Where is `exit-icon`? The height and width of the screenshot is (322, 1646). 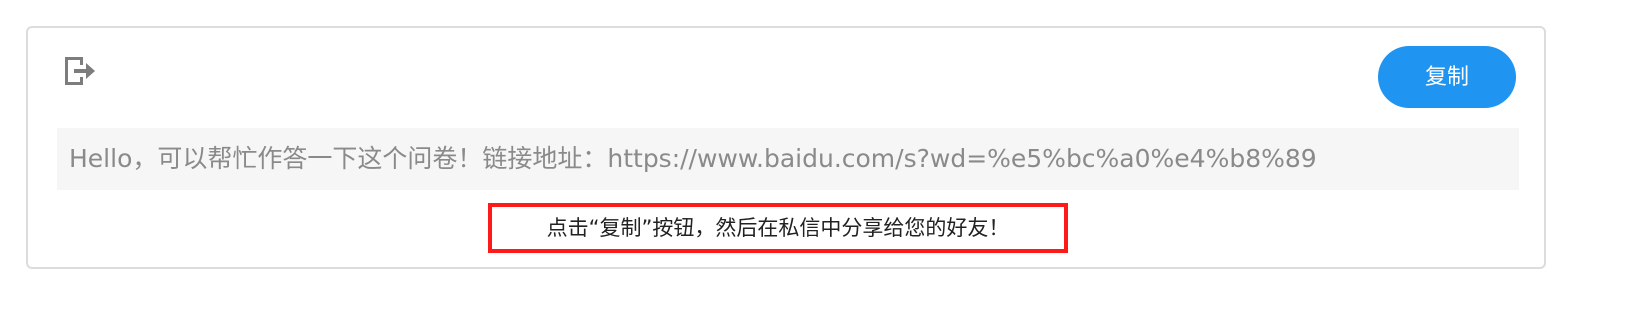 exit-icon is located at coordinates (80, 71).